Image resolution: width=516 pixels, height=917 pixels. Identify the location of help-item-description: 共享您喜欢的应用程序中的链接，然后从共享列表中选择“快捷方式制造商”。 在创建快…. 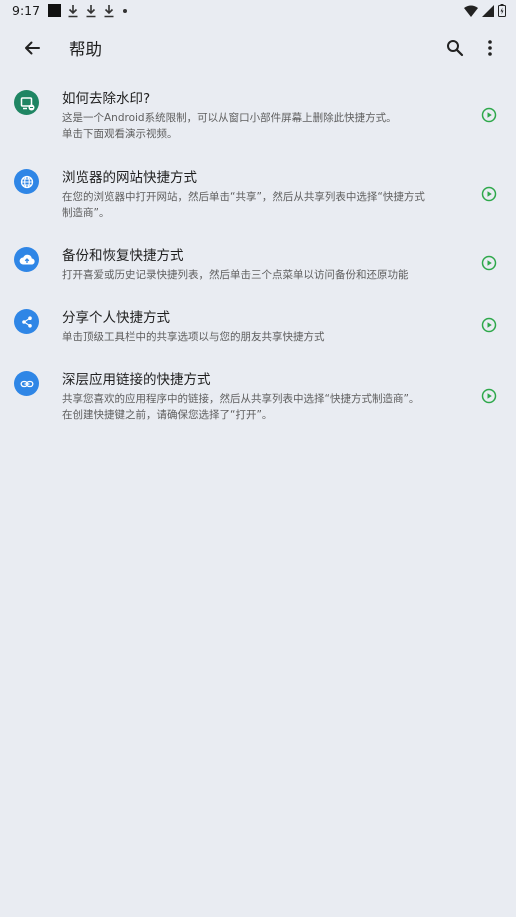
(262, 407).